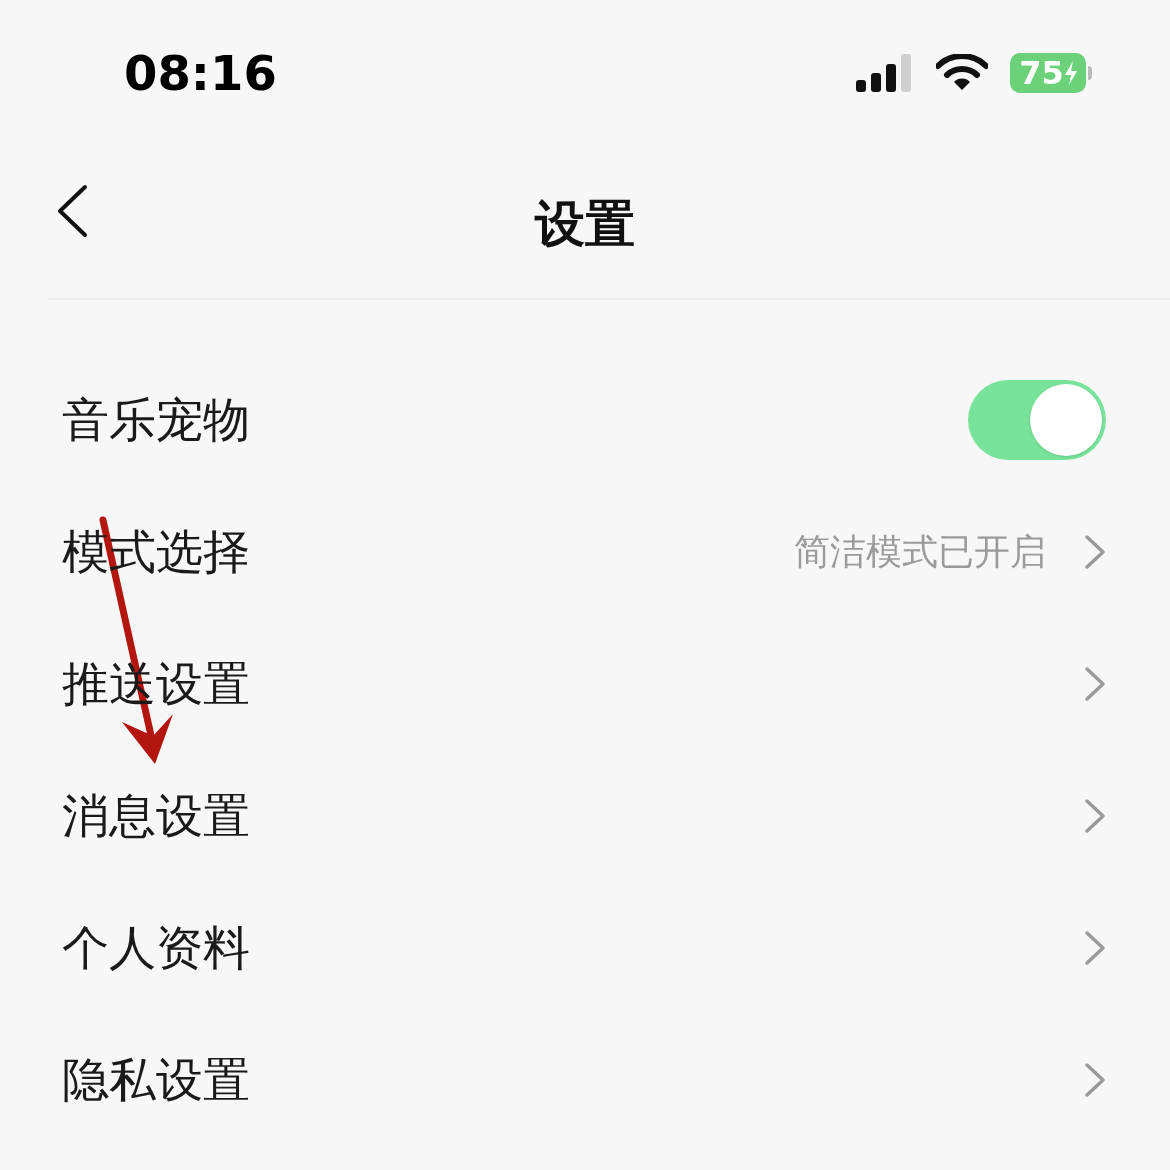 The width and height of the screenshot is (1170, 1170). I want to click on wifi-icon, so click(962, 73).